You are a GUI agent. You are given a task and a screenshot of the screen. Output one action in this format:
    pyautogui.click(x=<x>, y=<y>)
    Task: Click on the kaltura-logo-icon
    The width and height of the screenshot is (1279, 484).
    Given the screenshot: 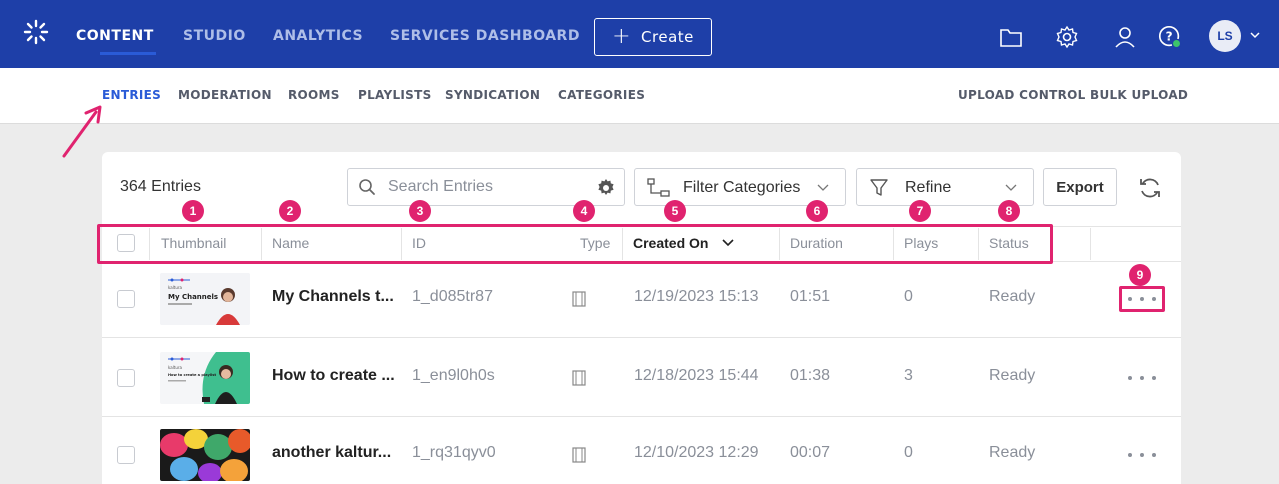 What is the action you would take?
    pyautogui.click(x=36, y=32)
    